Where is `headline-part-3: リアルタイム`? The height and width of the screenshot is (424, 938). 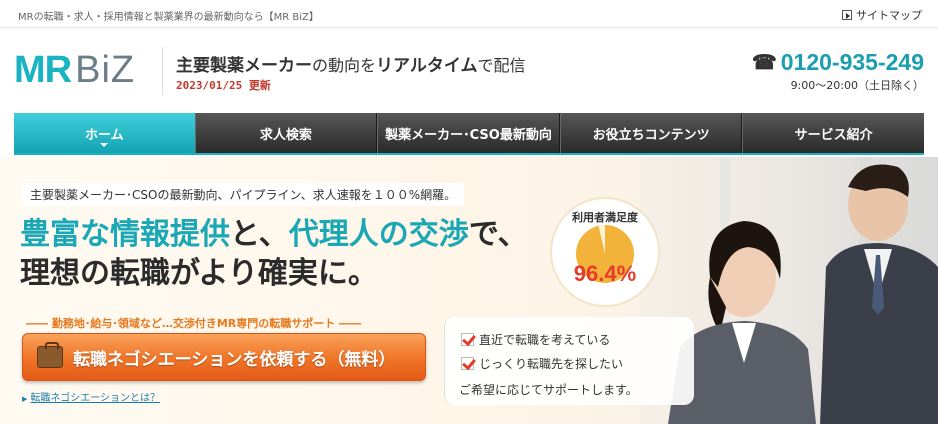 headline-part-3: リアルタイム is located at coordinates (427, 66).